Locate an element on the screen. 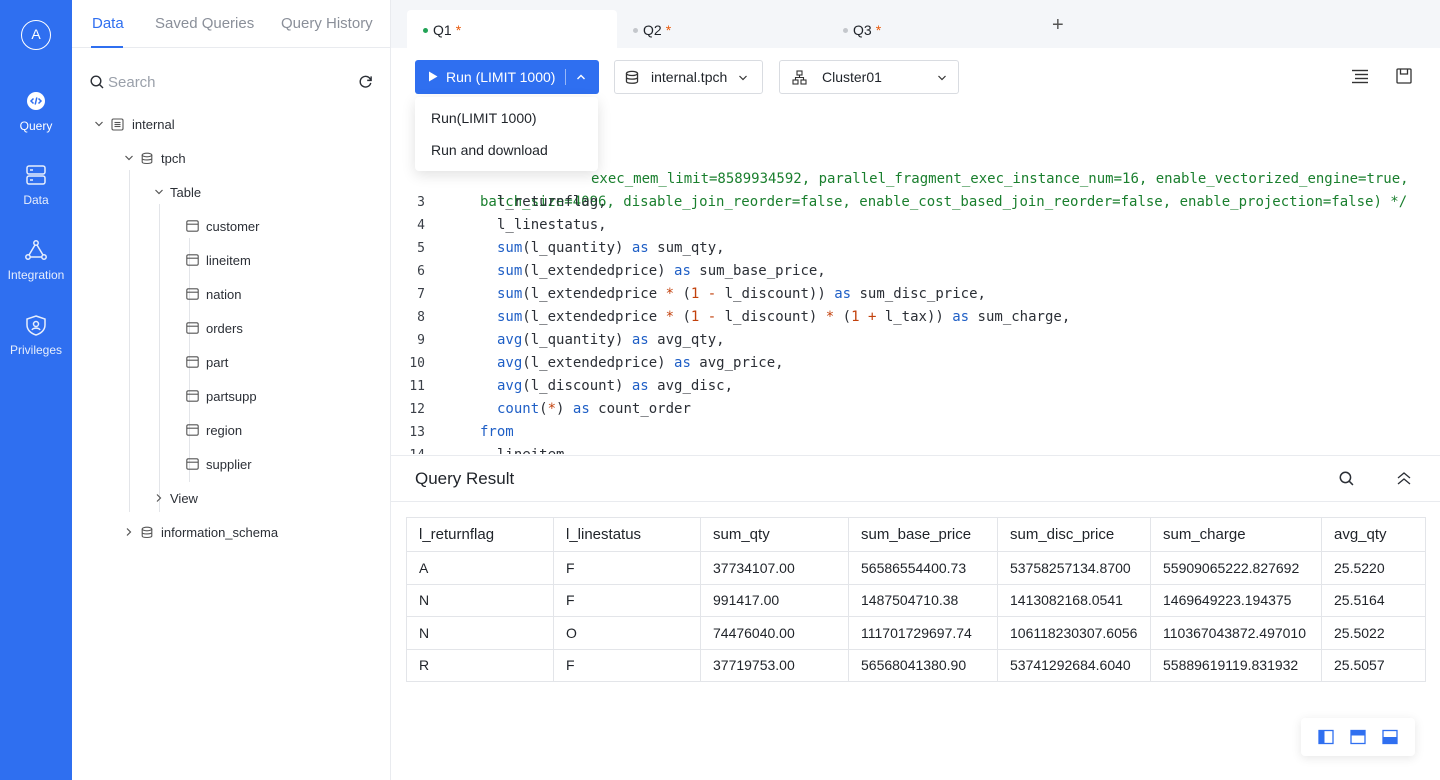 This screenshot has height=780, width=1440. rail-item-integration: Integration is located at coordinates (36, 261).